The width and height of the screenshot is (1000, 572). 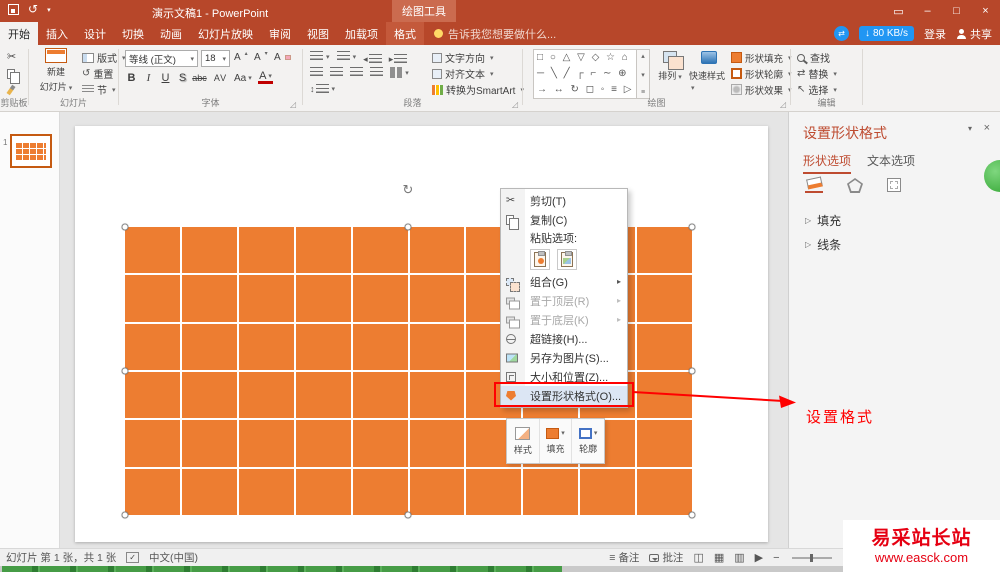 What do you see at coordinates (19, 33) in the screenshot?
I see `tab-home: 开始` at bounding box center [19, 33].